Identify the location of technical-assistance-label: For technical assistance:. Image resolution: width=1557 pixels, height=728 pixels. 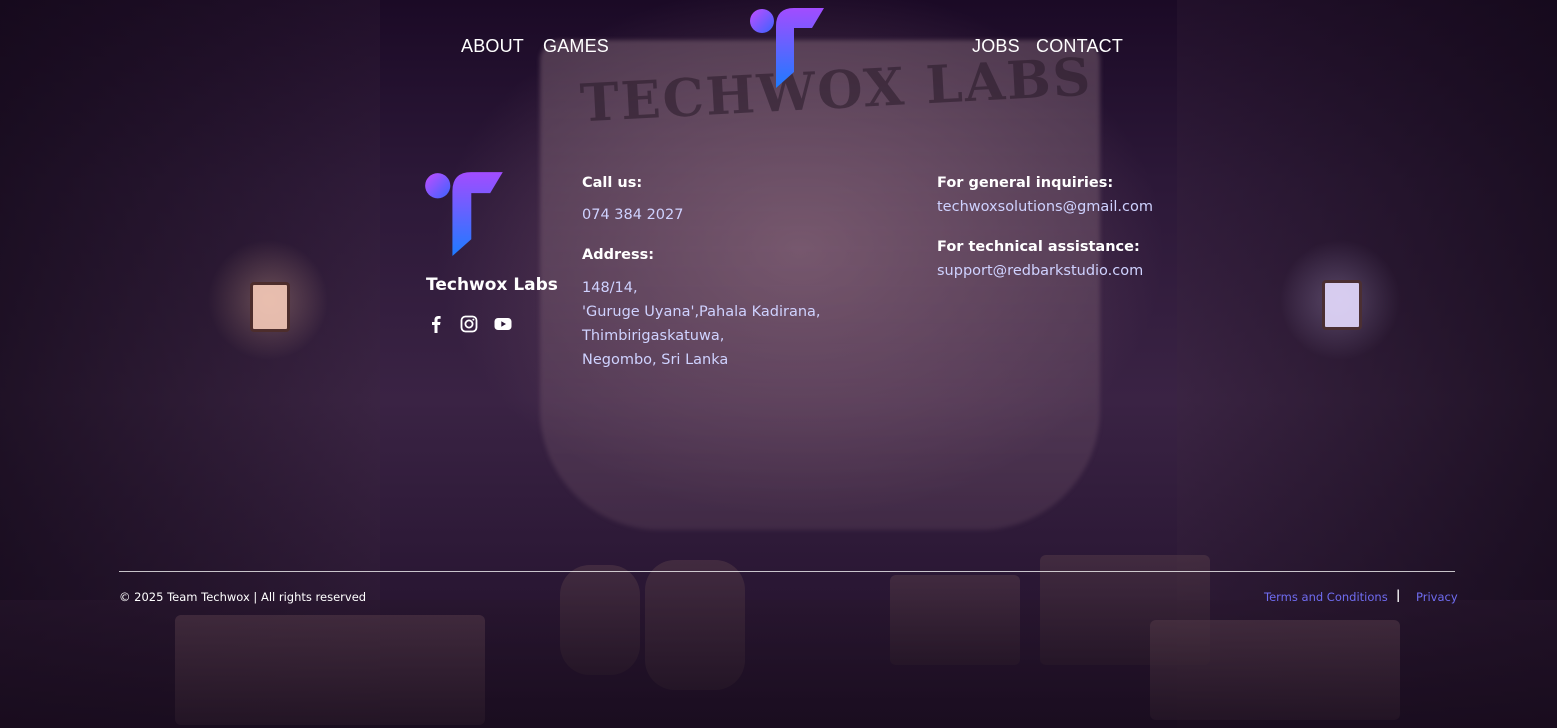
(1038, 247).